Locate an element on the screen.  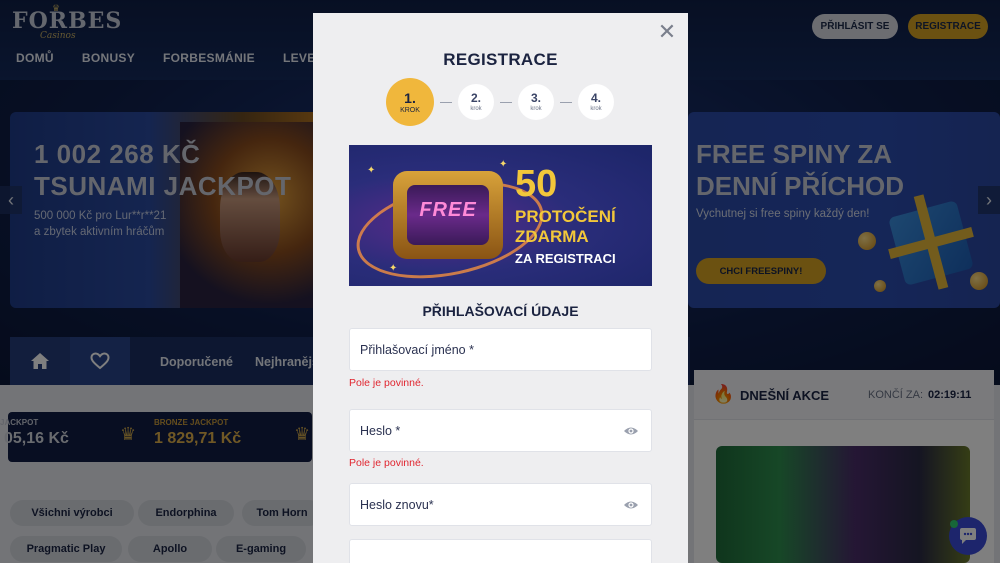
username-field is located at coordinates (500, 349).